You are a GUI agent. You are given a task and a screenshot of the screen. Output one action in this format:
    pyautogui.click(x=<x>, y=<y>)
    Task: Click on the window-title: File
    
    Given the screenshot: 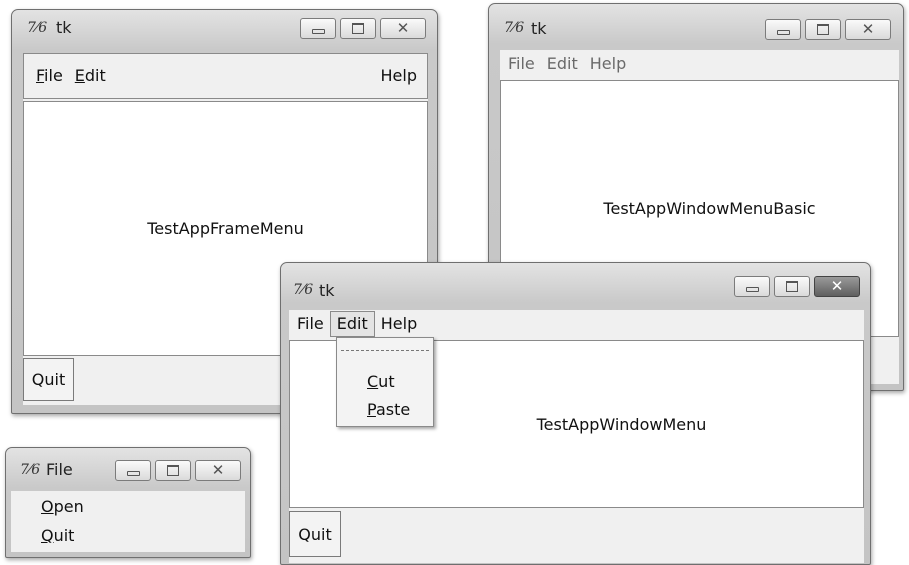 What is the action you would take?
    pyautogui.click(x=59, y=469)
    